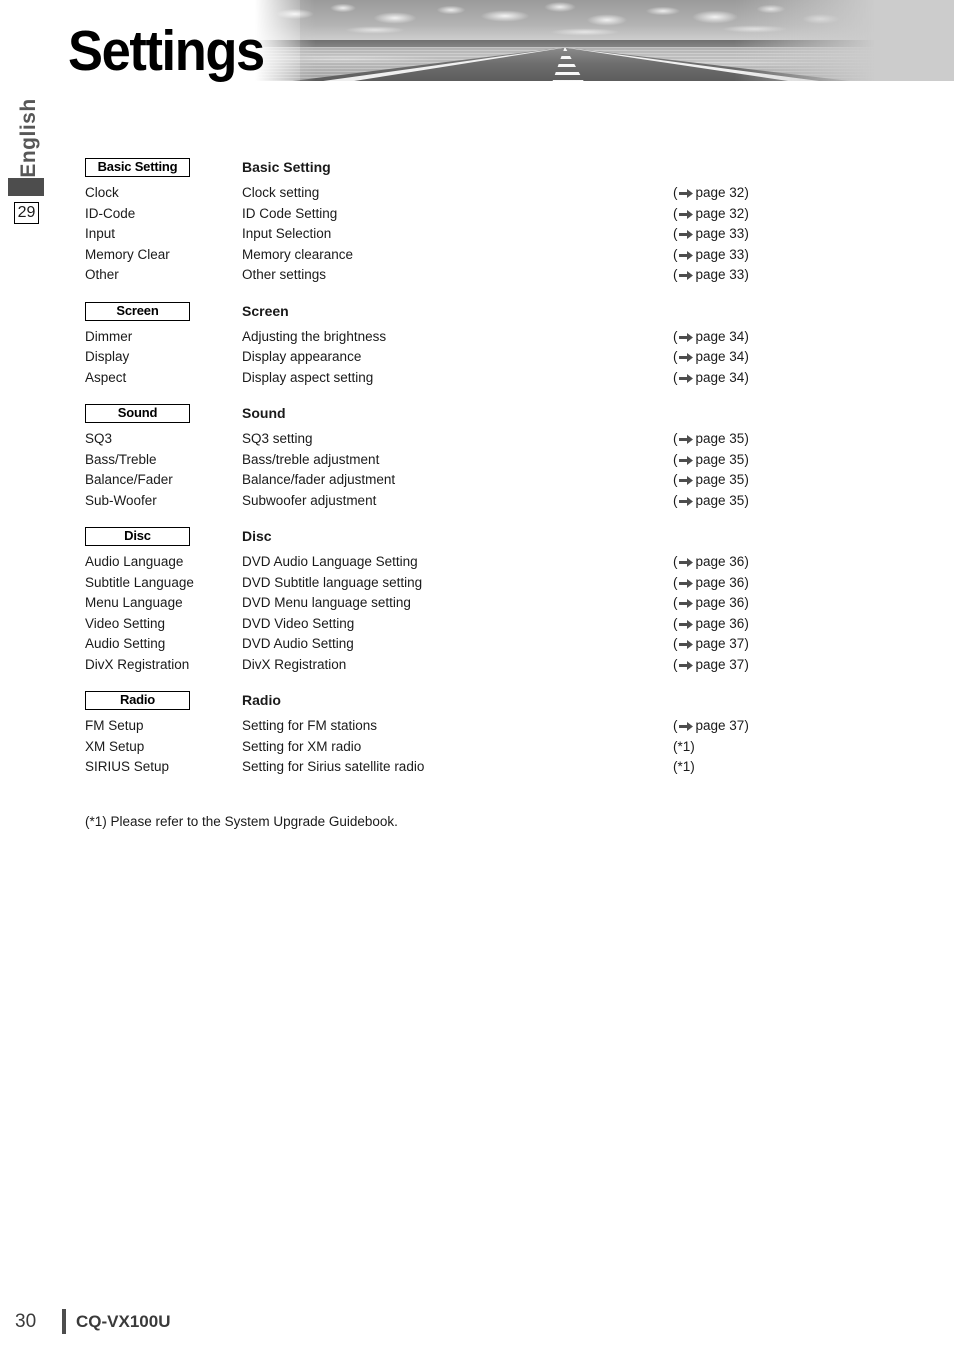 This screenshot has height=1348, width=954. Describe the element at coordinates (298, 623) in the screenshot. I see `setting-description: DVD Video Setting` at that location.